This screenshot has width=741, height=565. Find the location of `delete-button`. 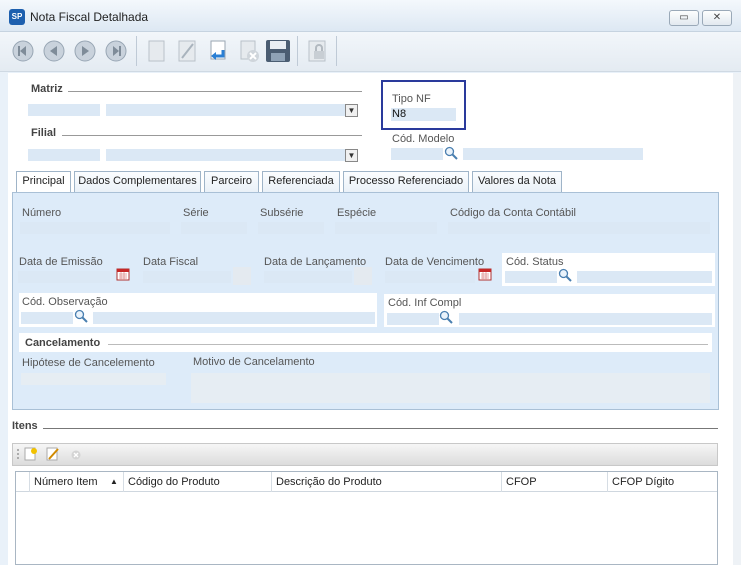

delete-button is located at coordinates (249, 51).